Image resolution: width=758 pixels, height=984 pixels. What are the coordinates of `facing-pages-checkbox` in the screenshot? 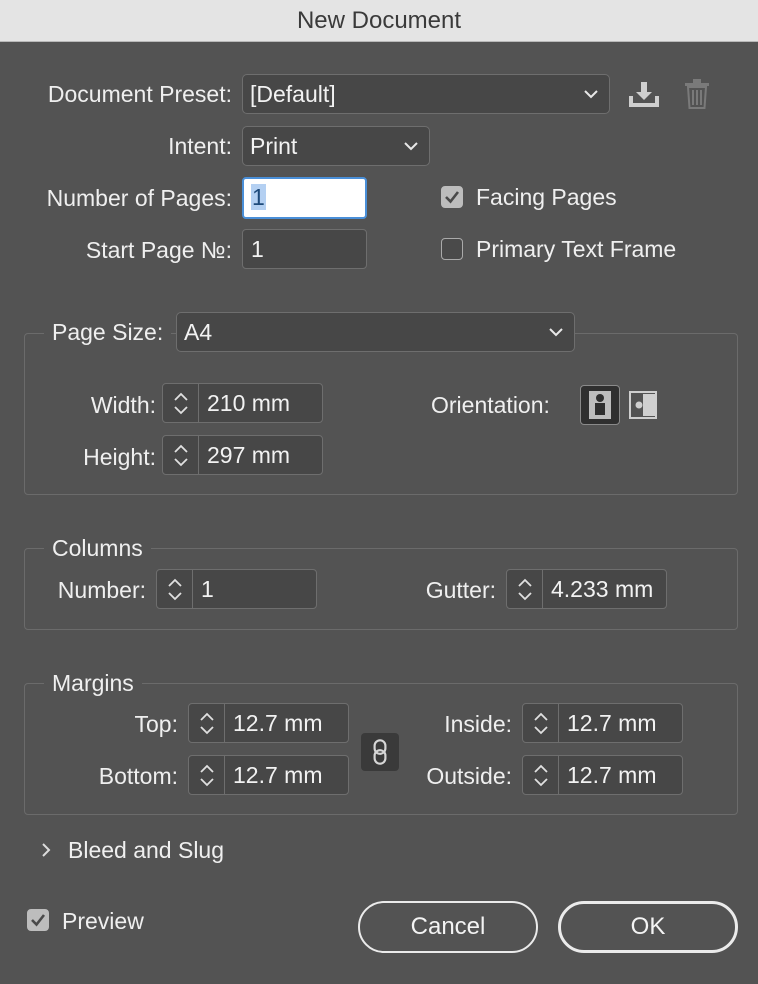 It's located at (452, 197).